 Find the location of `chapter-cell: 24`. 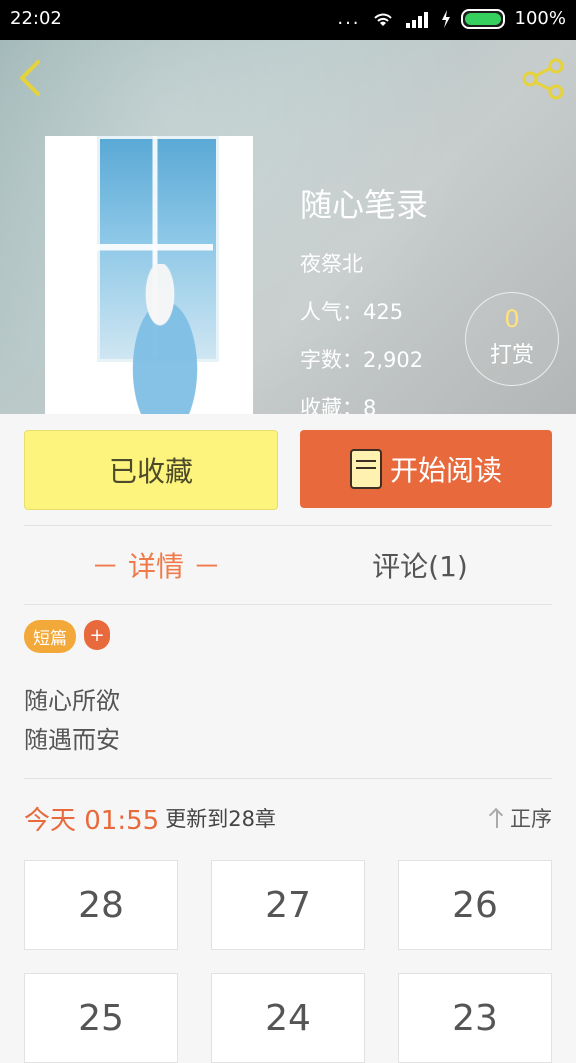

chapter-cell: 24 is located at coordinates (288, 1018).